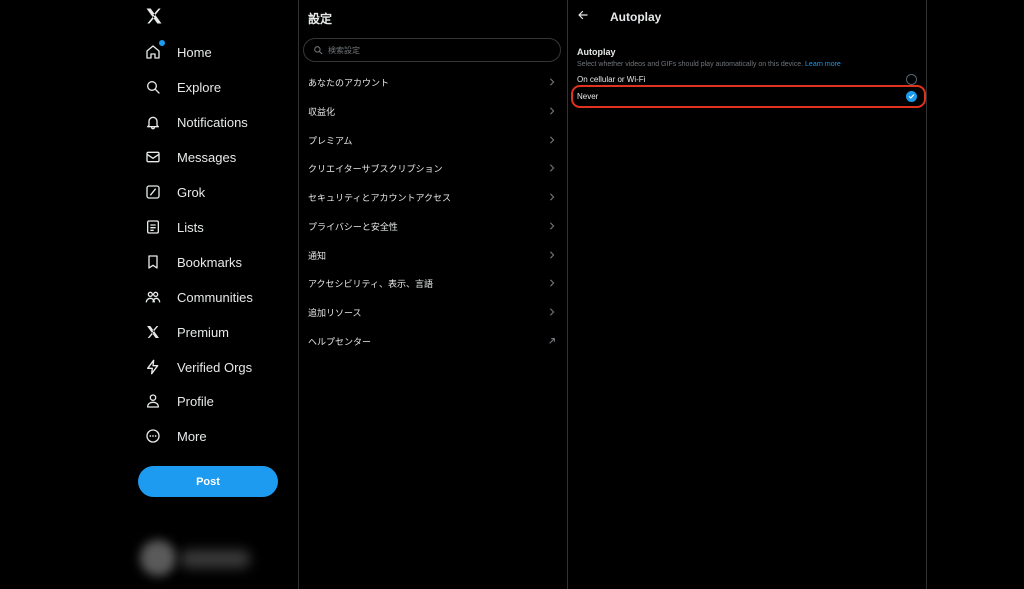  What do you see at coordinates (596, 52) in the screenshot?
I see `section-title: Autoplay` at bounding box center [596, 52].